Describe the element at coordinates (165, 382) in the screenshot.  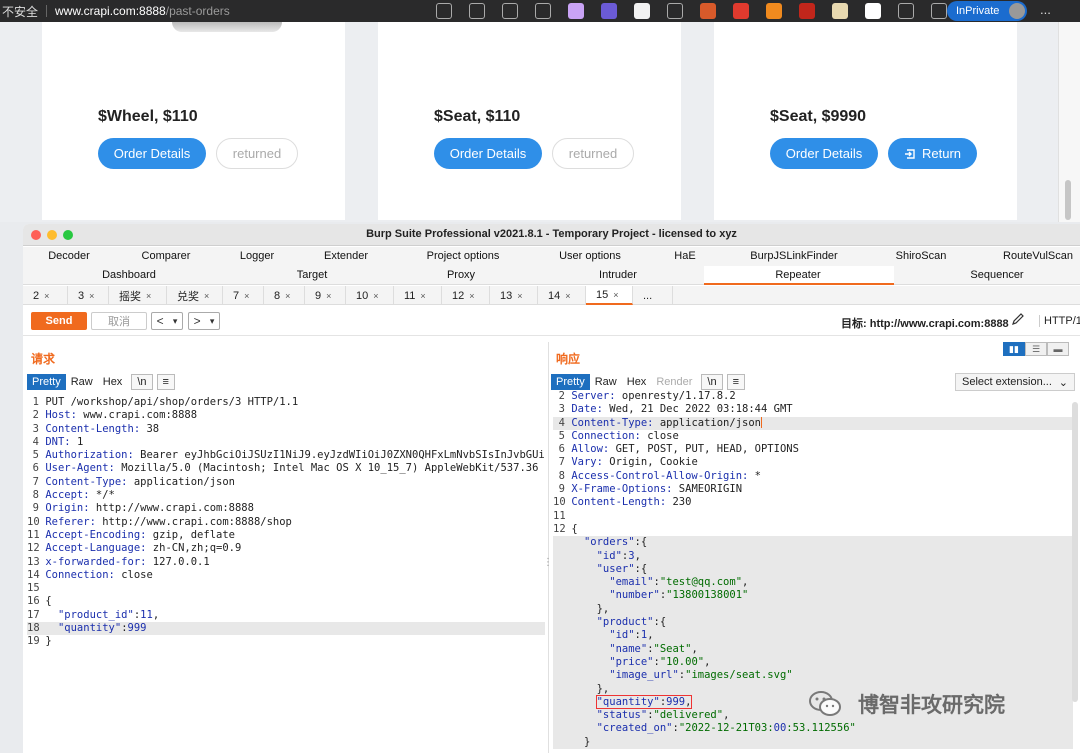
I see `request-menu-icon: ≡` at that location.